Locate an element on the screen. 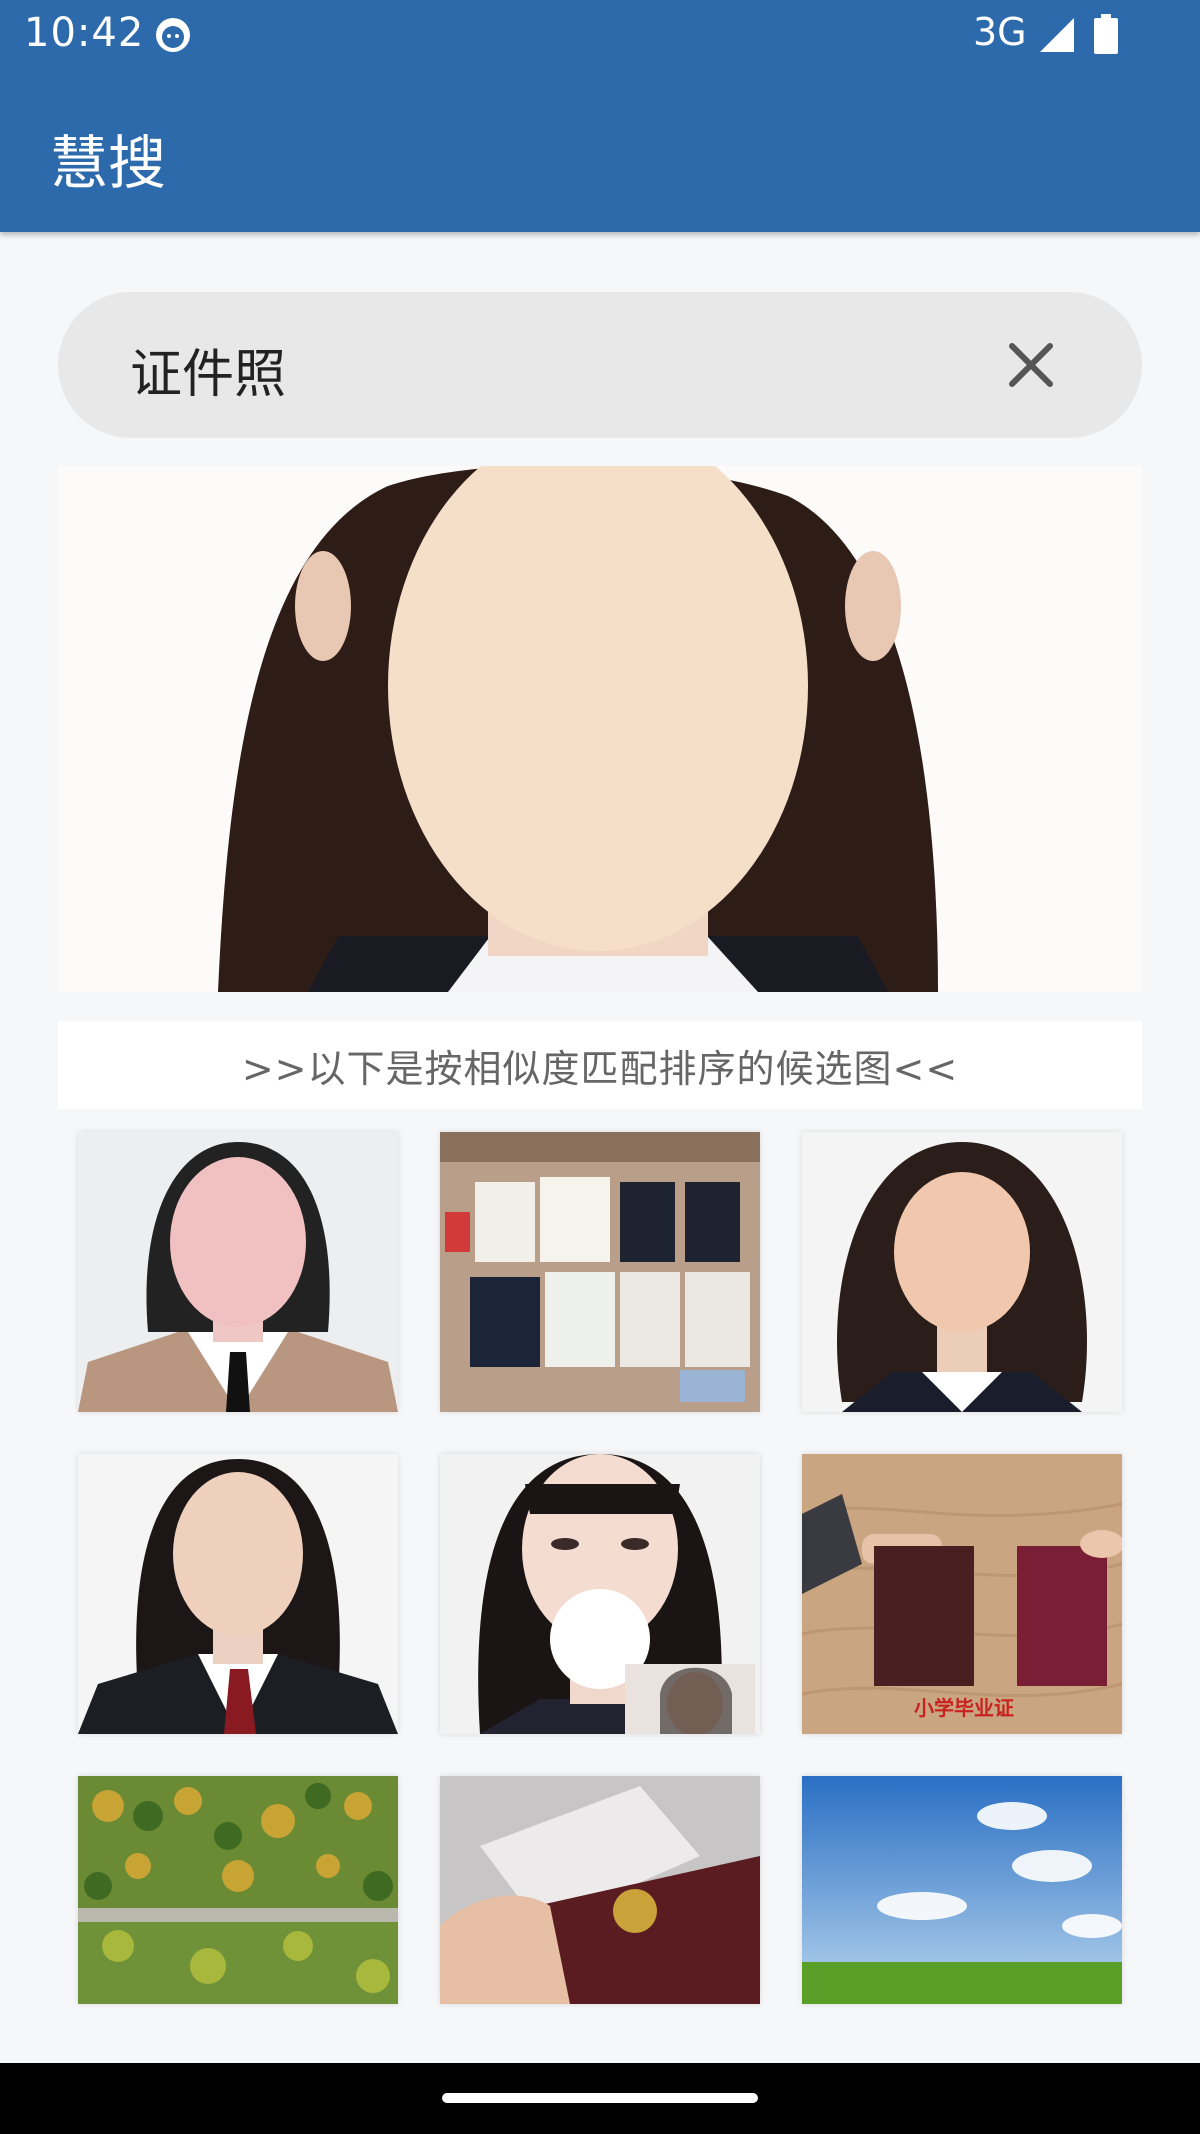 The image size is (1200, 2134). home-gesture-handle is located at coordinates (600, 2098).